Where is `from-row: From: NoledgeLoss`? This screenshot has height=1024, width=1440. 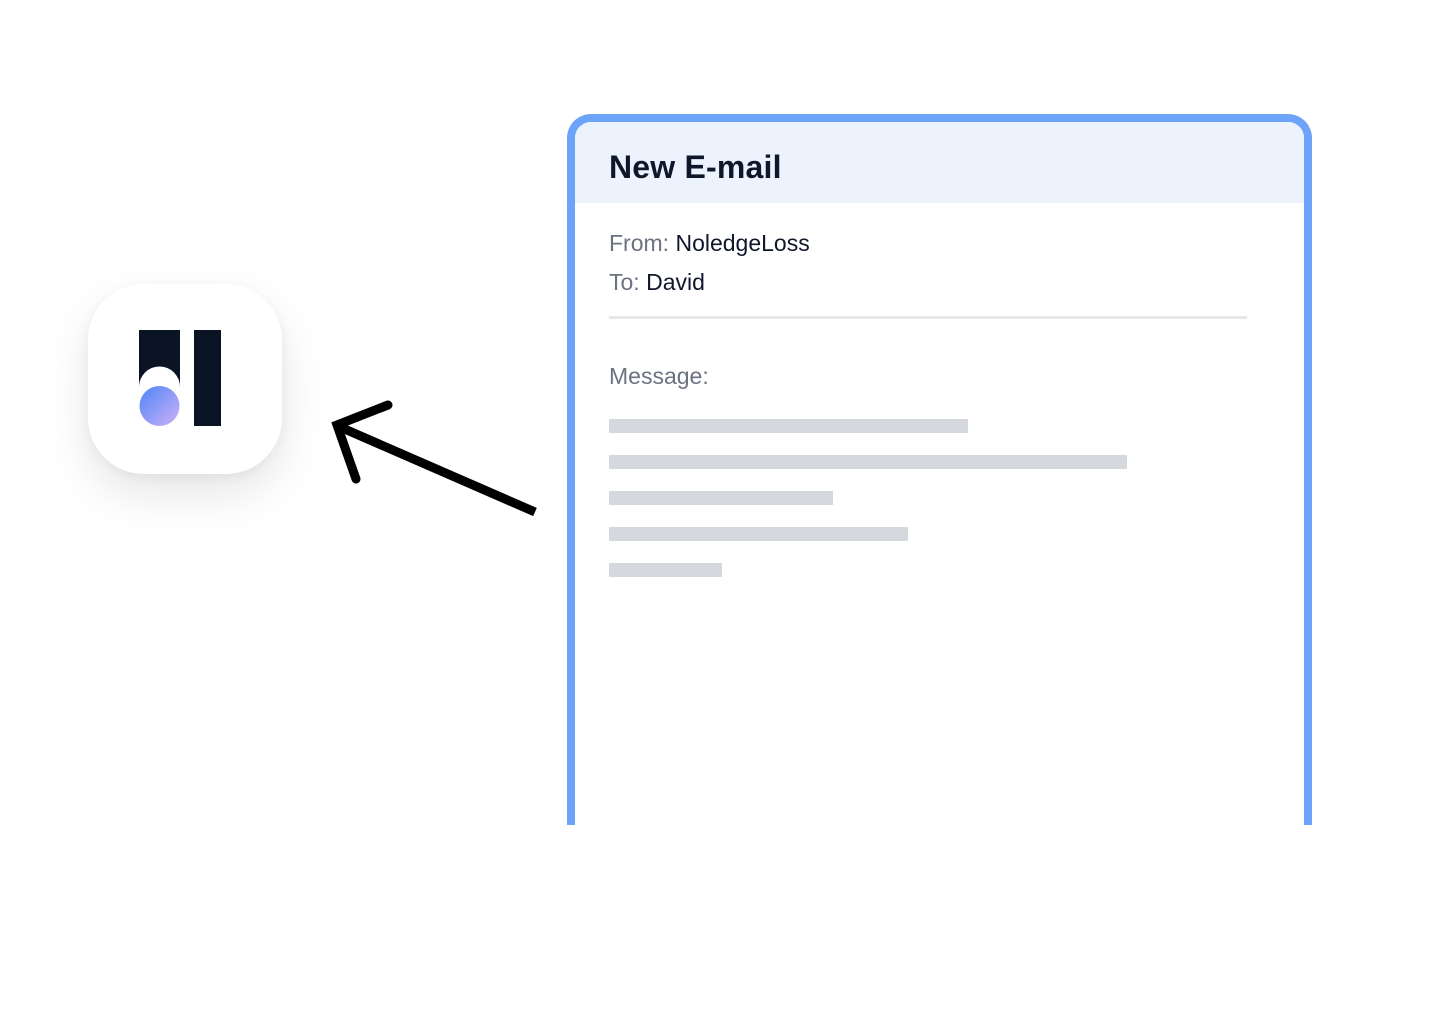
from-row: From: NoledgeLoss is located at coordinates (928, 243).